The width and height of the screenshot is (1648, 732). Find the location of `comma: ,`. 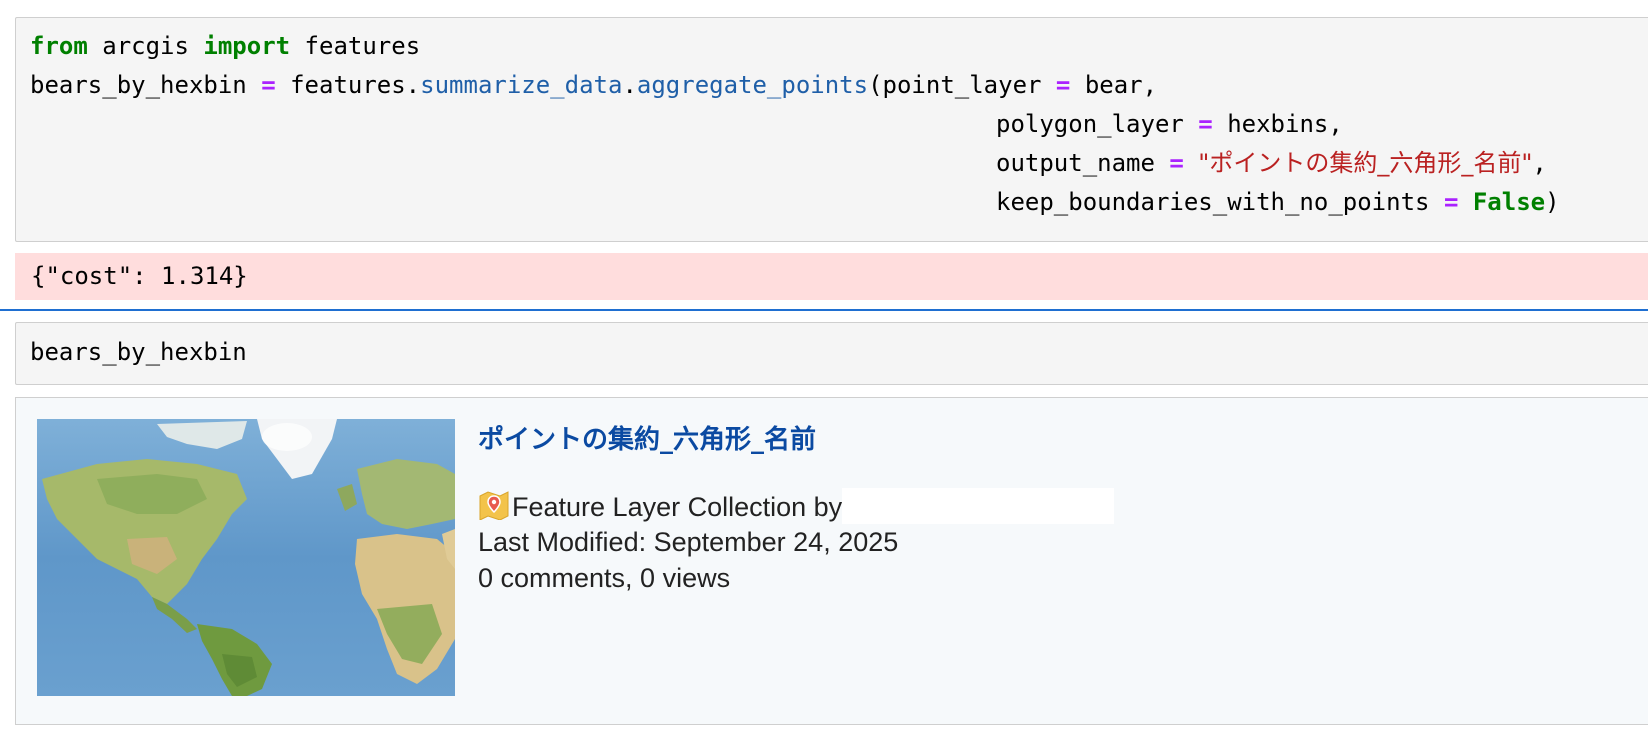

comma: , is located at coordinates (1539, 163).